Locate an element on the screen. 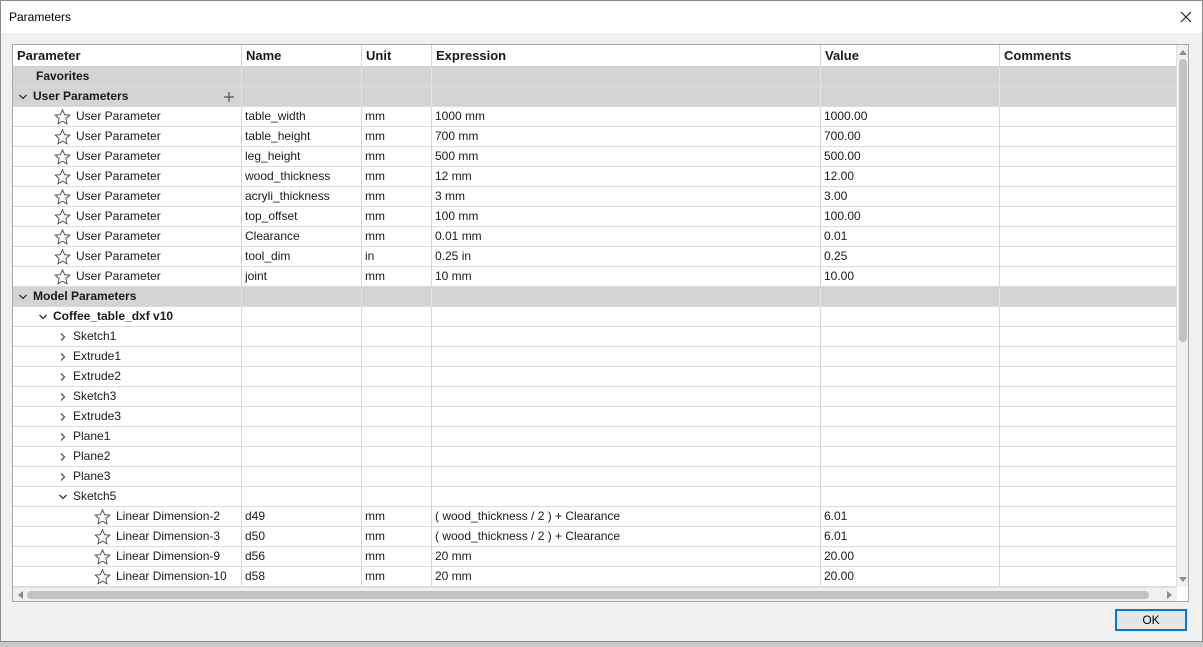 This screenshot has width=1203, height=647. name-cell: table_width is located at coordinates (302, 117).